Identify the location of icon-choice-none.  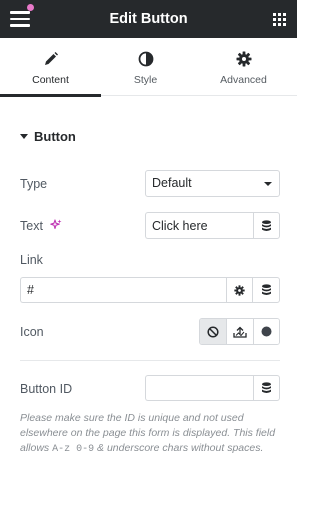
(213, 331).